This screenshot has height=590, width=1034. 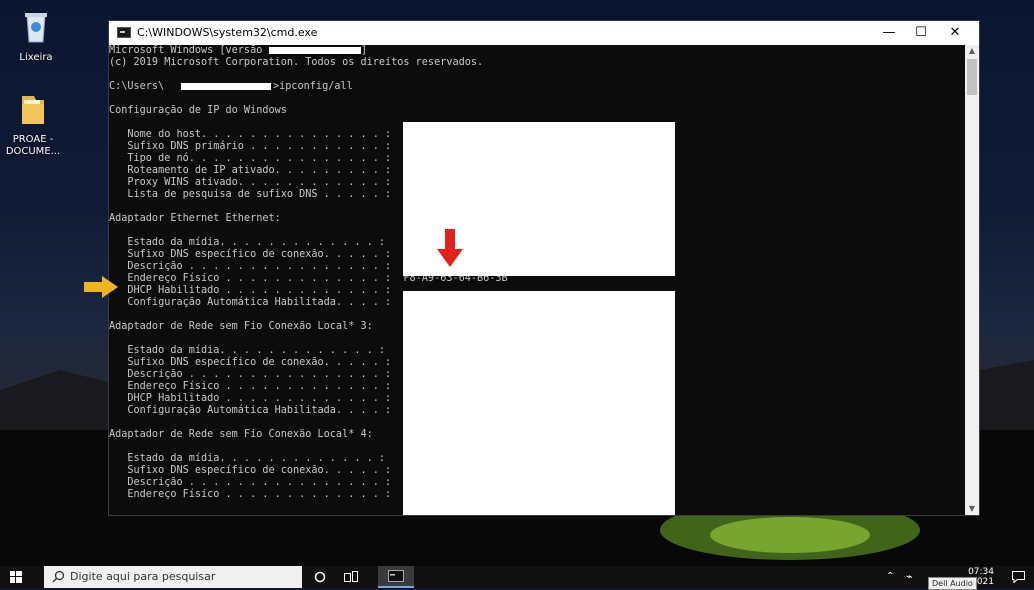 I want to click on desktop-icon-recycle-bin: Lixeira, so click(x=36, y=37).